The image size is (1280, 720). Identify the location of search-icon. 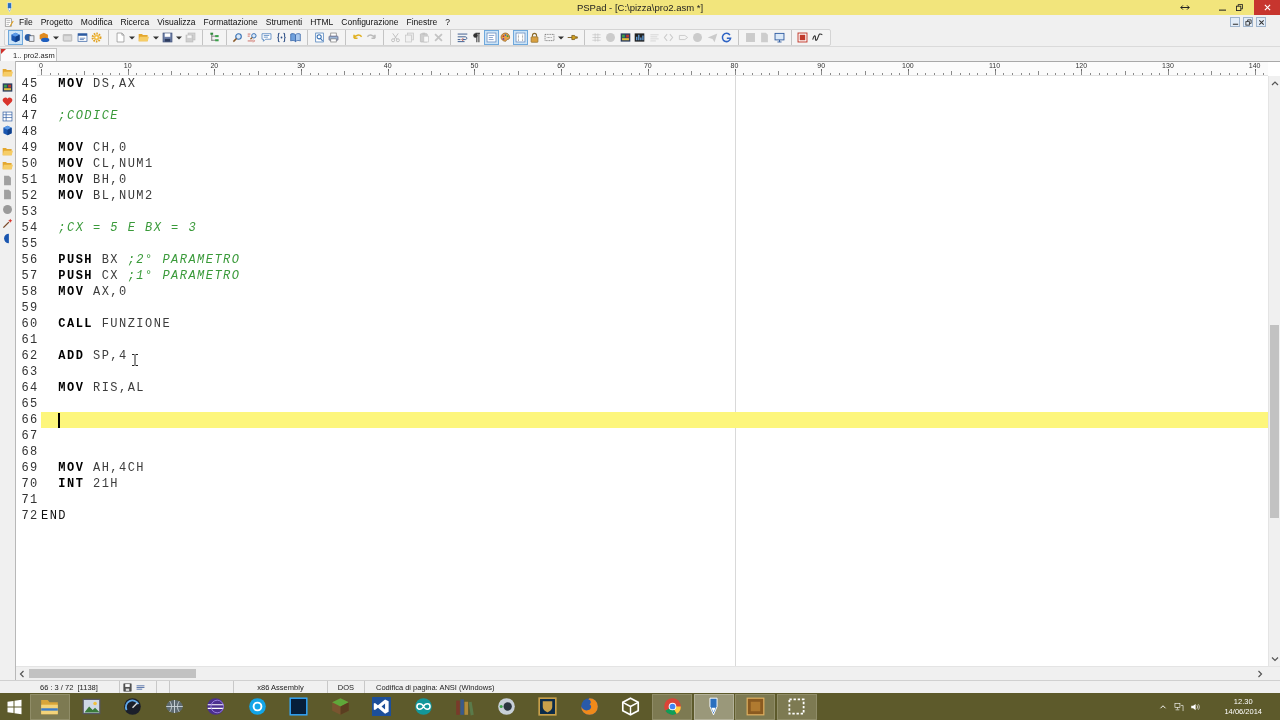
(238, 37).